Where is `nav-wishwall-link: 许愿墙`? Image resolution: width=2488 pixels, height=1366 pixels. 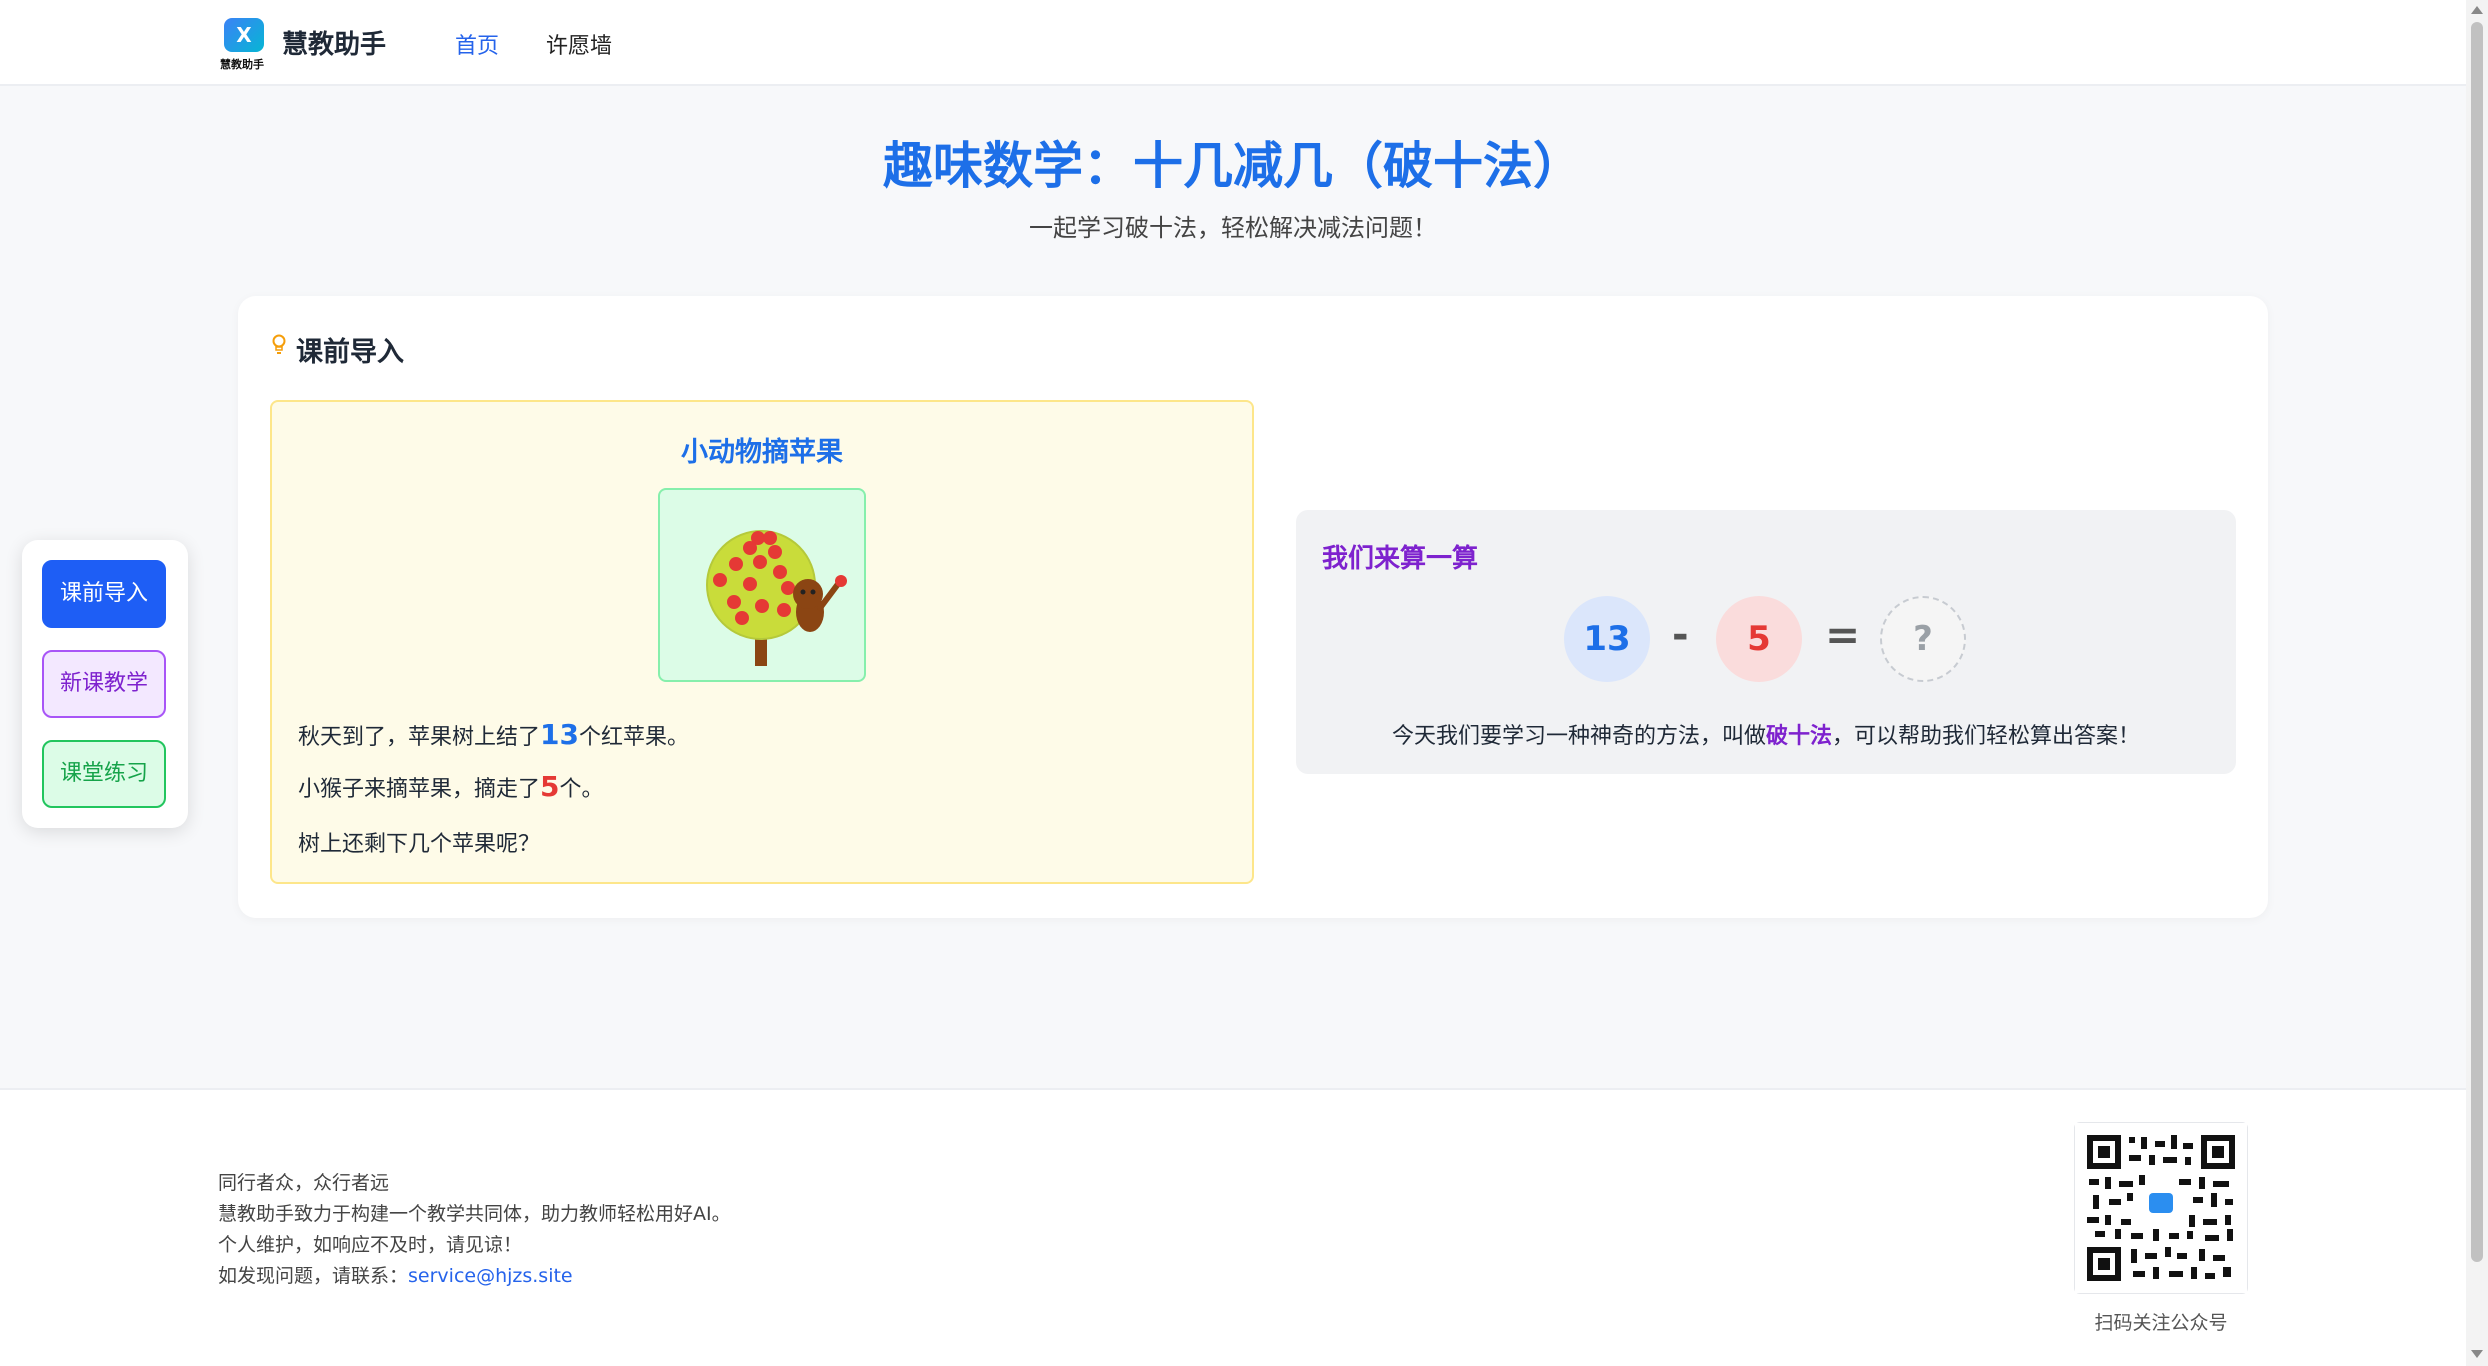
nav-wishwall-link: 许愿墙 is located at coordinates (579, 44).